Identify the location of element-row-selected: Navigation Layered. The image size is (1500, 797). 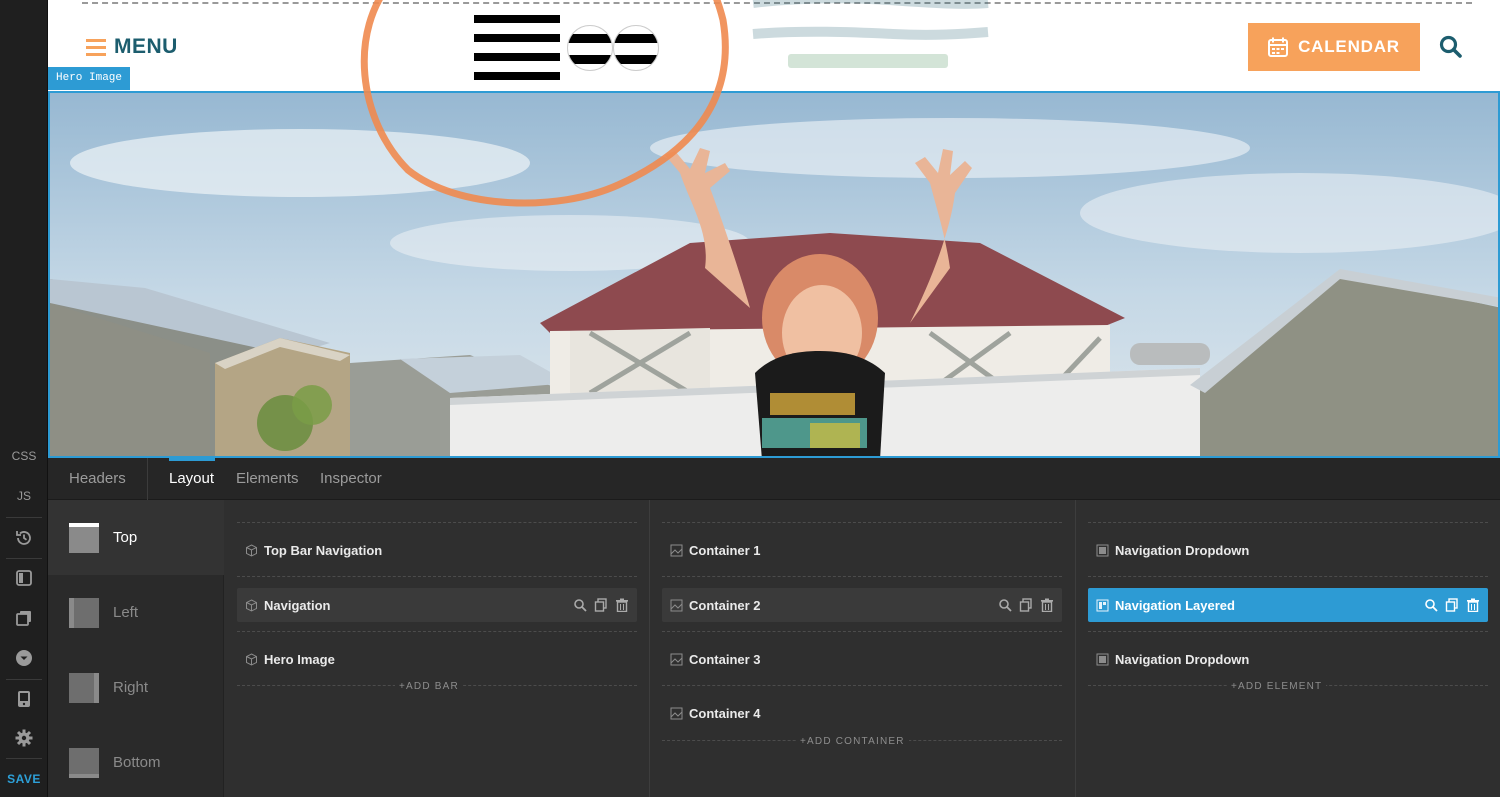
(1288, 605).